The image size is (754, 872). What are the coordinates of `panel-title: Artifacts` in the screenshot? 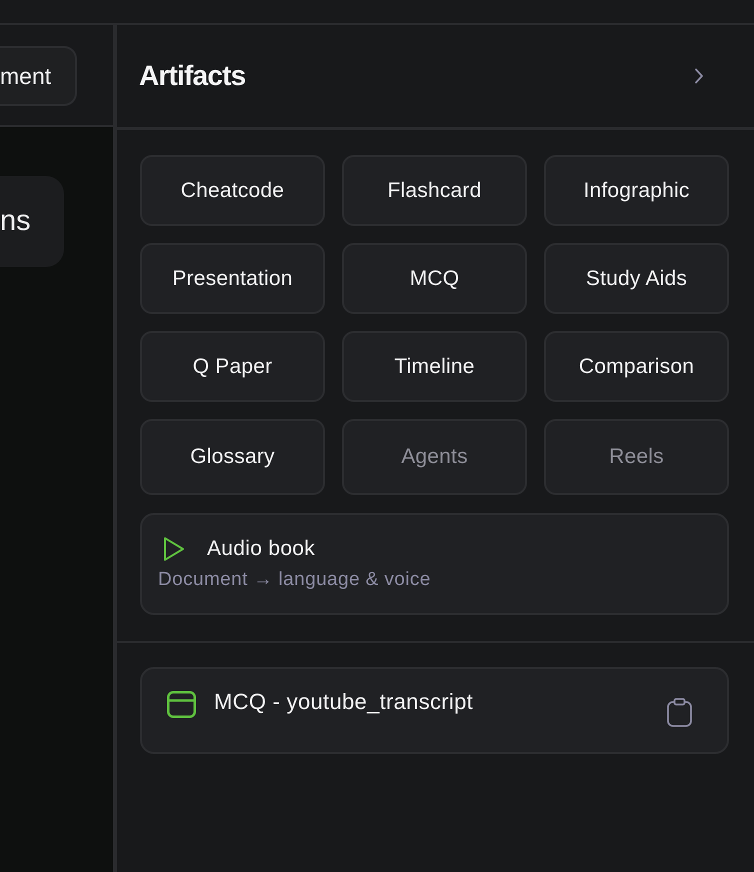 It's located at (192, 76).